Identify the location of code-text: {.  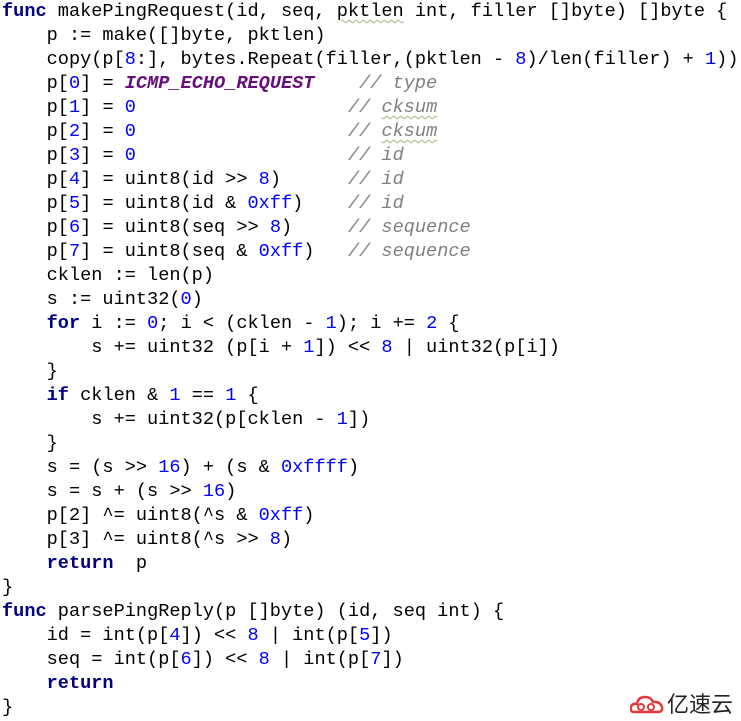
(247, 395).